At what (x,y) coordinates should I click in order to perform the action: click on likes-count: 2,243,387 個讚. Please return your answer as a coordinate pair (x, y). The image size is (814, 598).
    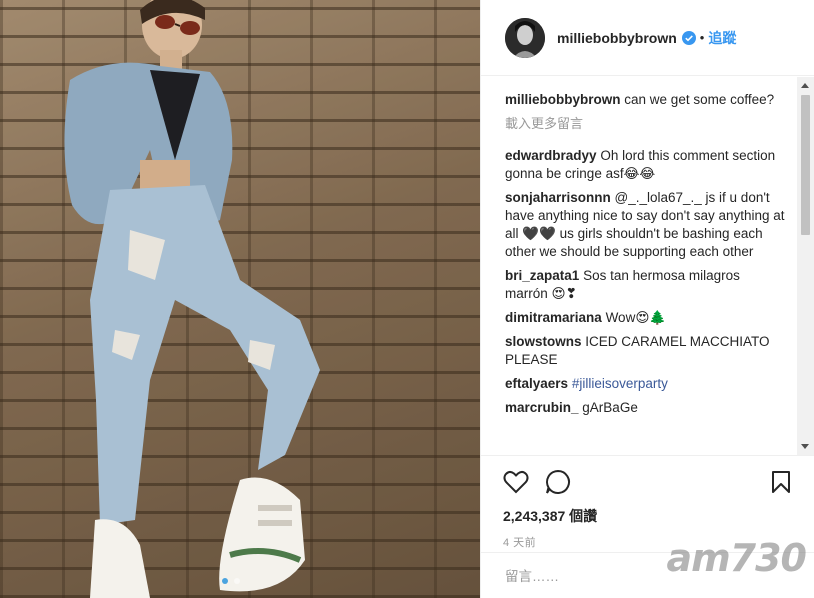
    Looking at the image, I should click on (647, 516).